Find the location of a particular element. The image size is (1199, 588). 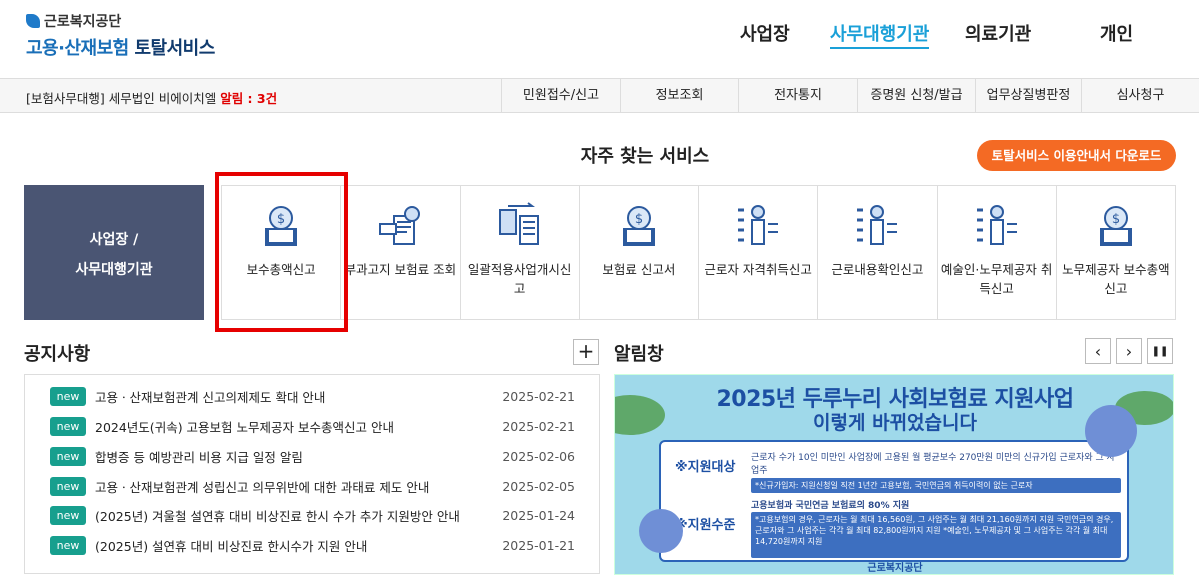

notice-text: 합병증 등 예방관리 비용 지급 일정 알림 is located at coordinates (199, 457).